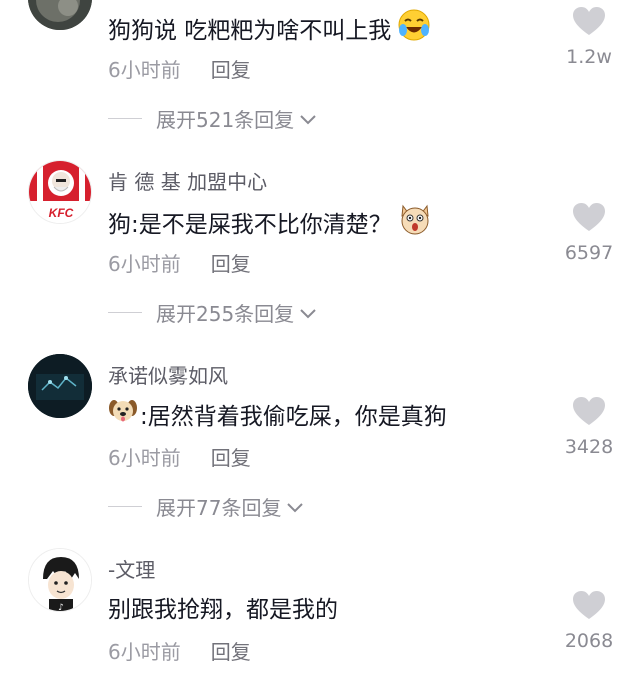  Describe the element at coordinates (589, 37) in the screenshot. I see `like-button: 1.2w` at that location.